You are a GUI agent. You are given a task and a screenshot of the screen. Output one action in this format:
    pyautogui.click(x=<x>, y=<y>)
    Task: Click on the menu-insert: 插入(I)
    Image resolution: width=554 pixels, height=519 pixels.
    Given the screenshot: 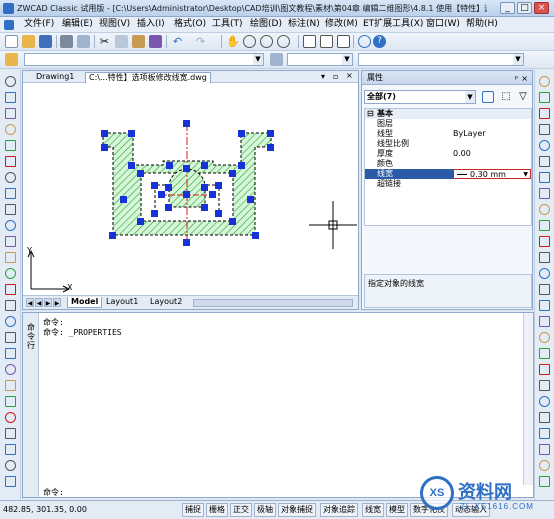 What is the action you would take?
    pyautogui.click(x=151, y=24)
    